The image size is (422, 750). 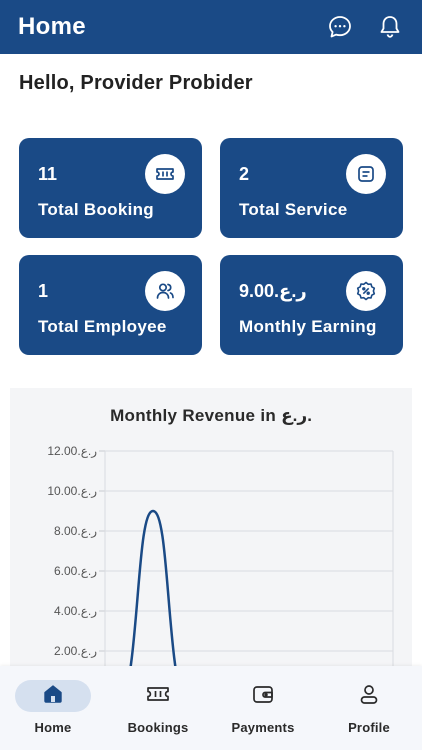 What do you see at coordinates (75, 571) in the screenshot?
I see `y-tick-label: 6.00.ر.ع` at bounding box center [75, 571].